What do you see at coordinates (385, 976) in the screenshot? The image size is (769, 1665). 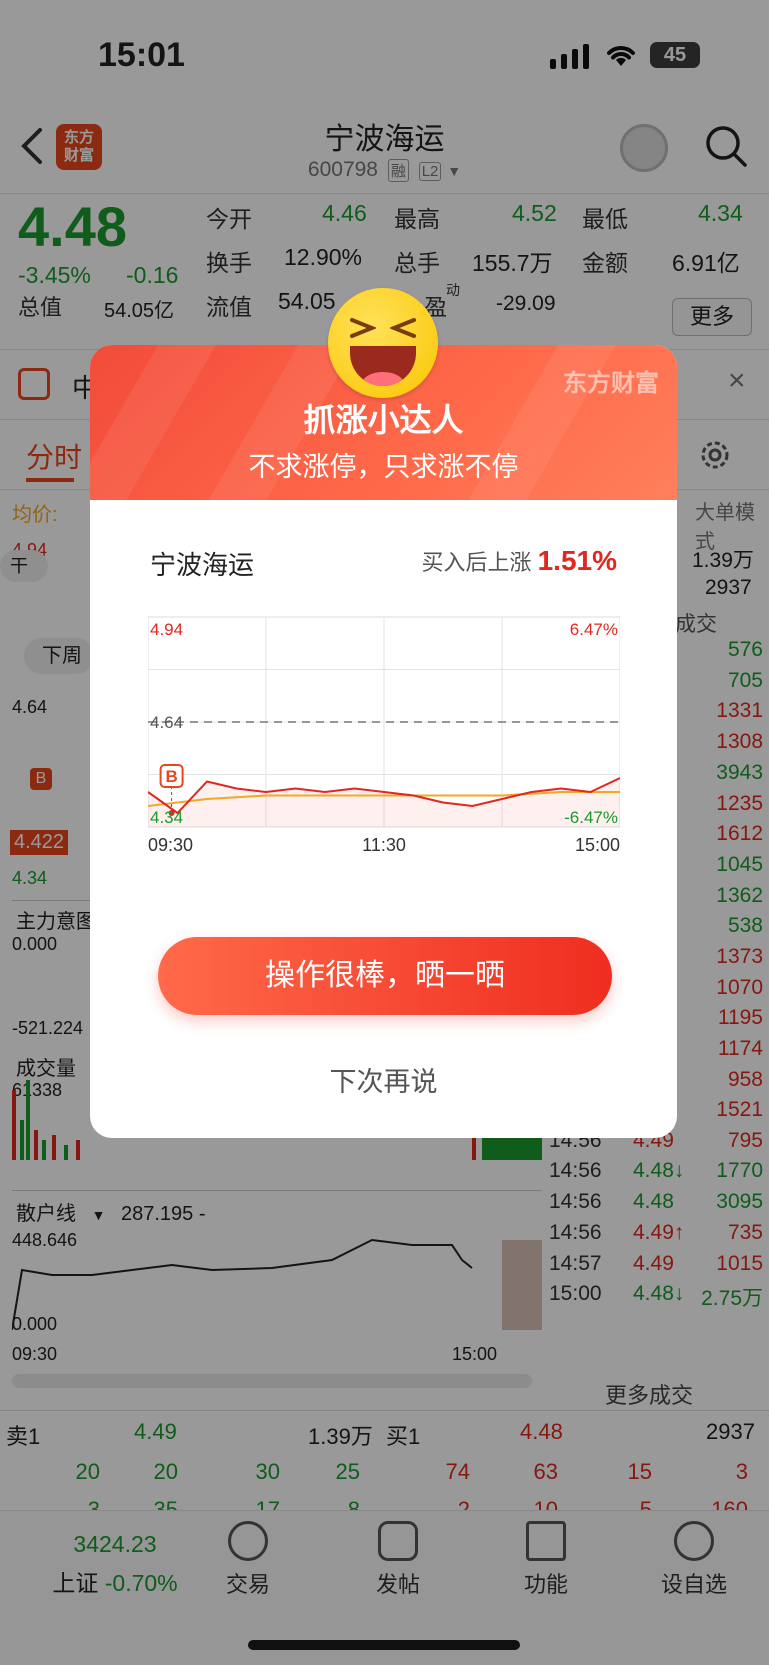 I see `share-button: 操作很棒，晒一晒` at bounding box center [385, 976].